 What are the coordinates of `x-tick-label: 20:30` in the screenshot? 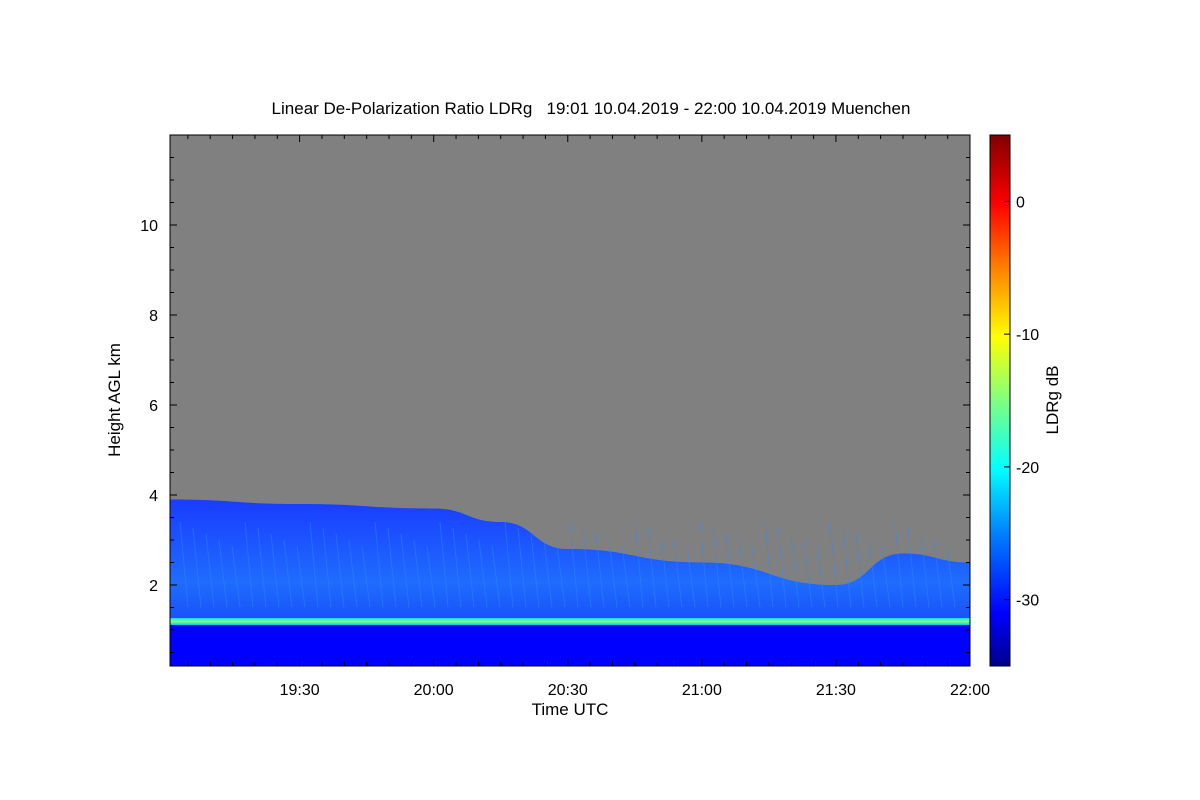 It's located at (568, 690).